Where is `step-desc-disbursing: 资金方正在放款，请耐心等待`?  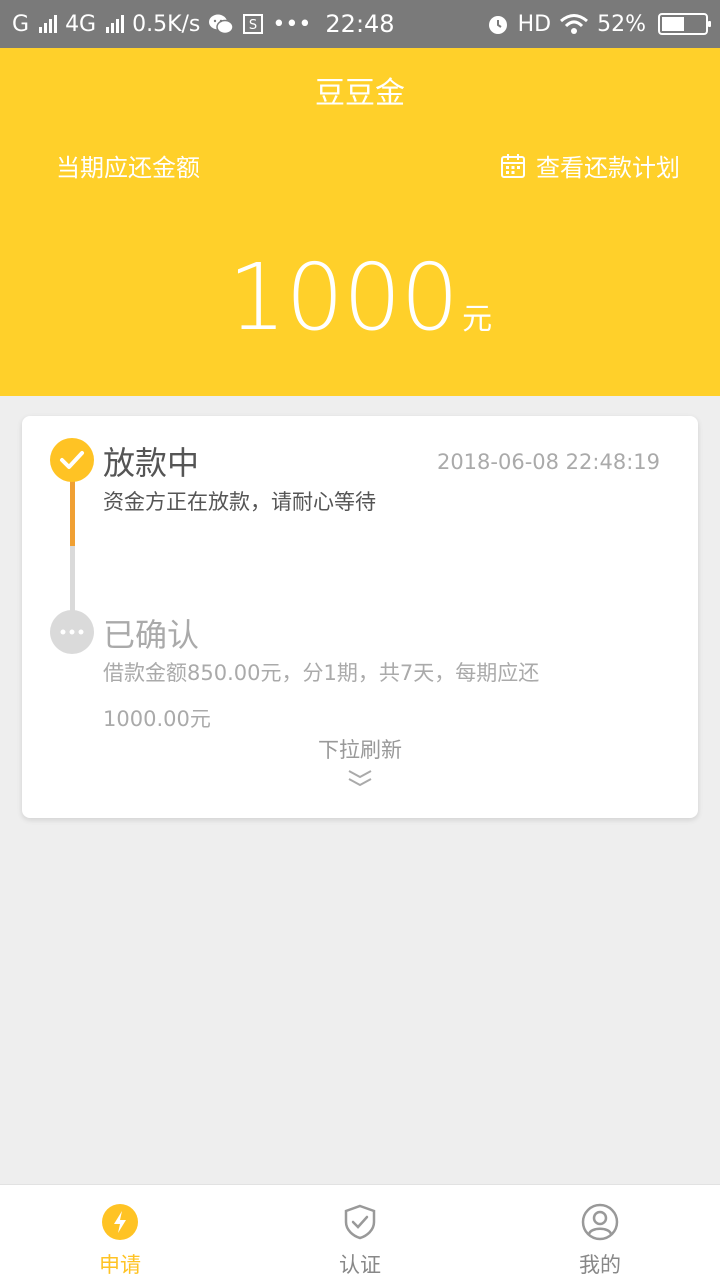 step-desc-disbursing: 资金方正在放款，请耐心等待 is located at coordinates (239, 502).